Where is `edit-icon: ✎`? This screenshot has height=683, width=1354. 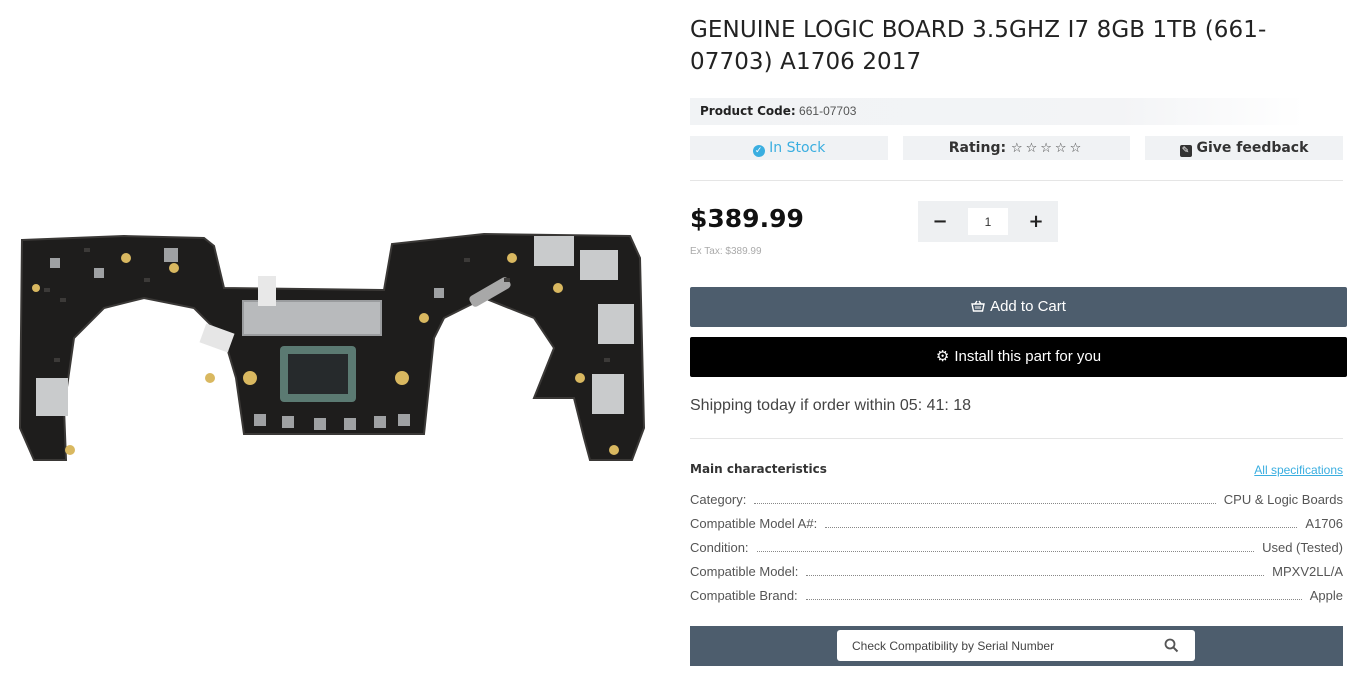 edit-icon: ✎ is located at coordinates (1185, 151).